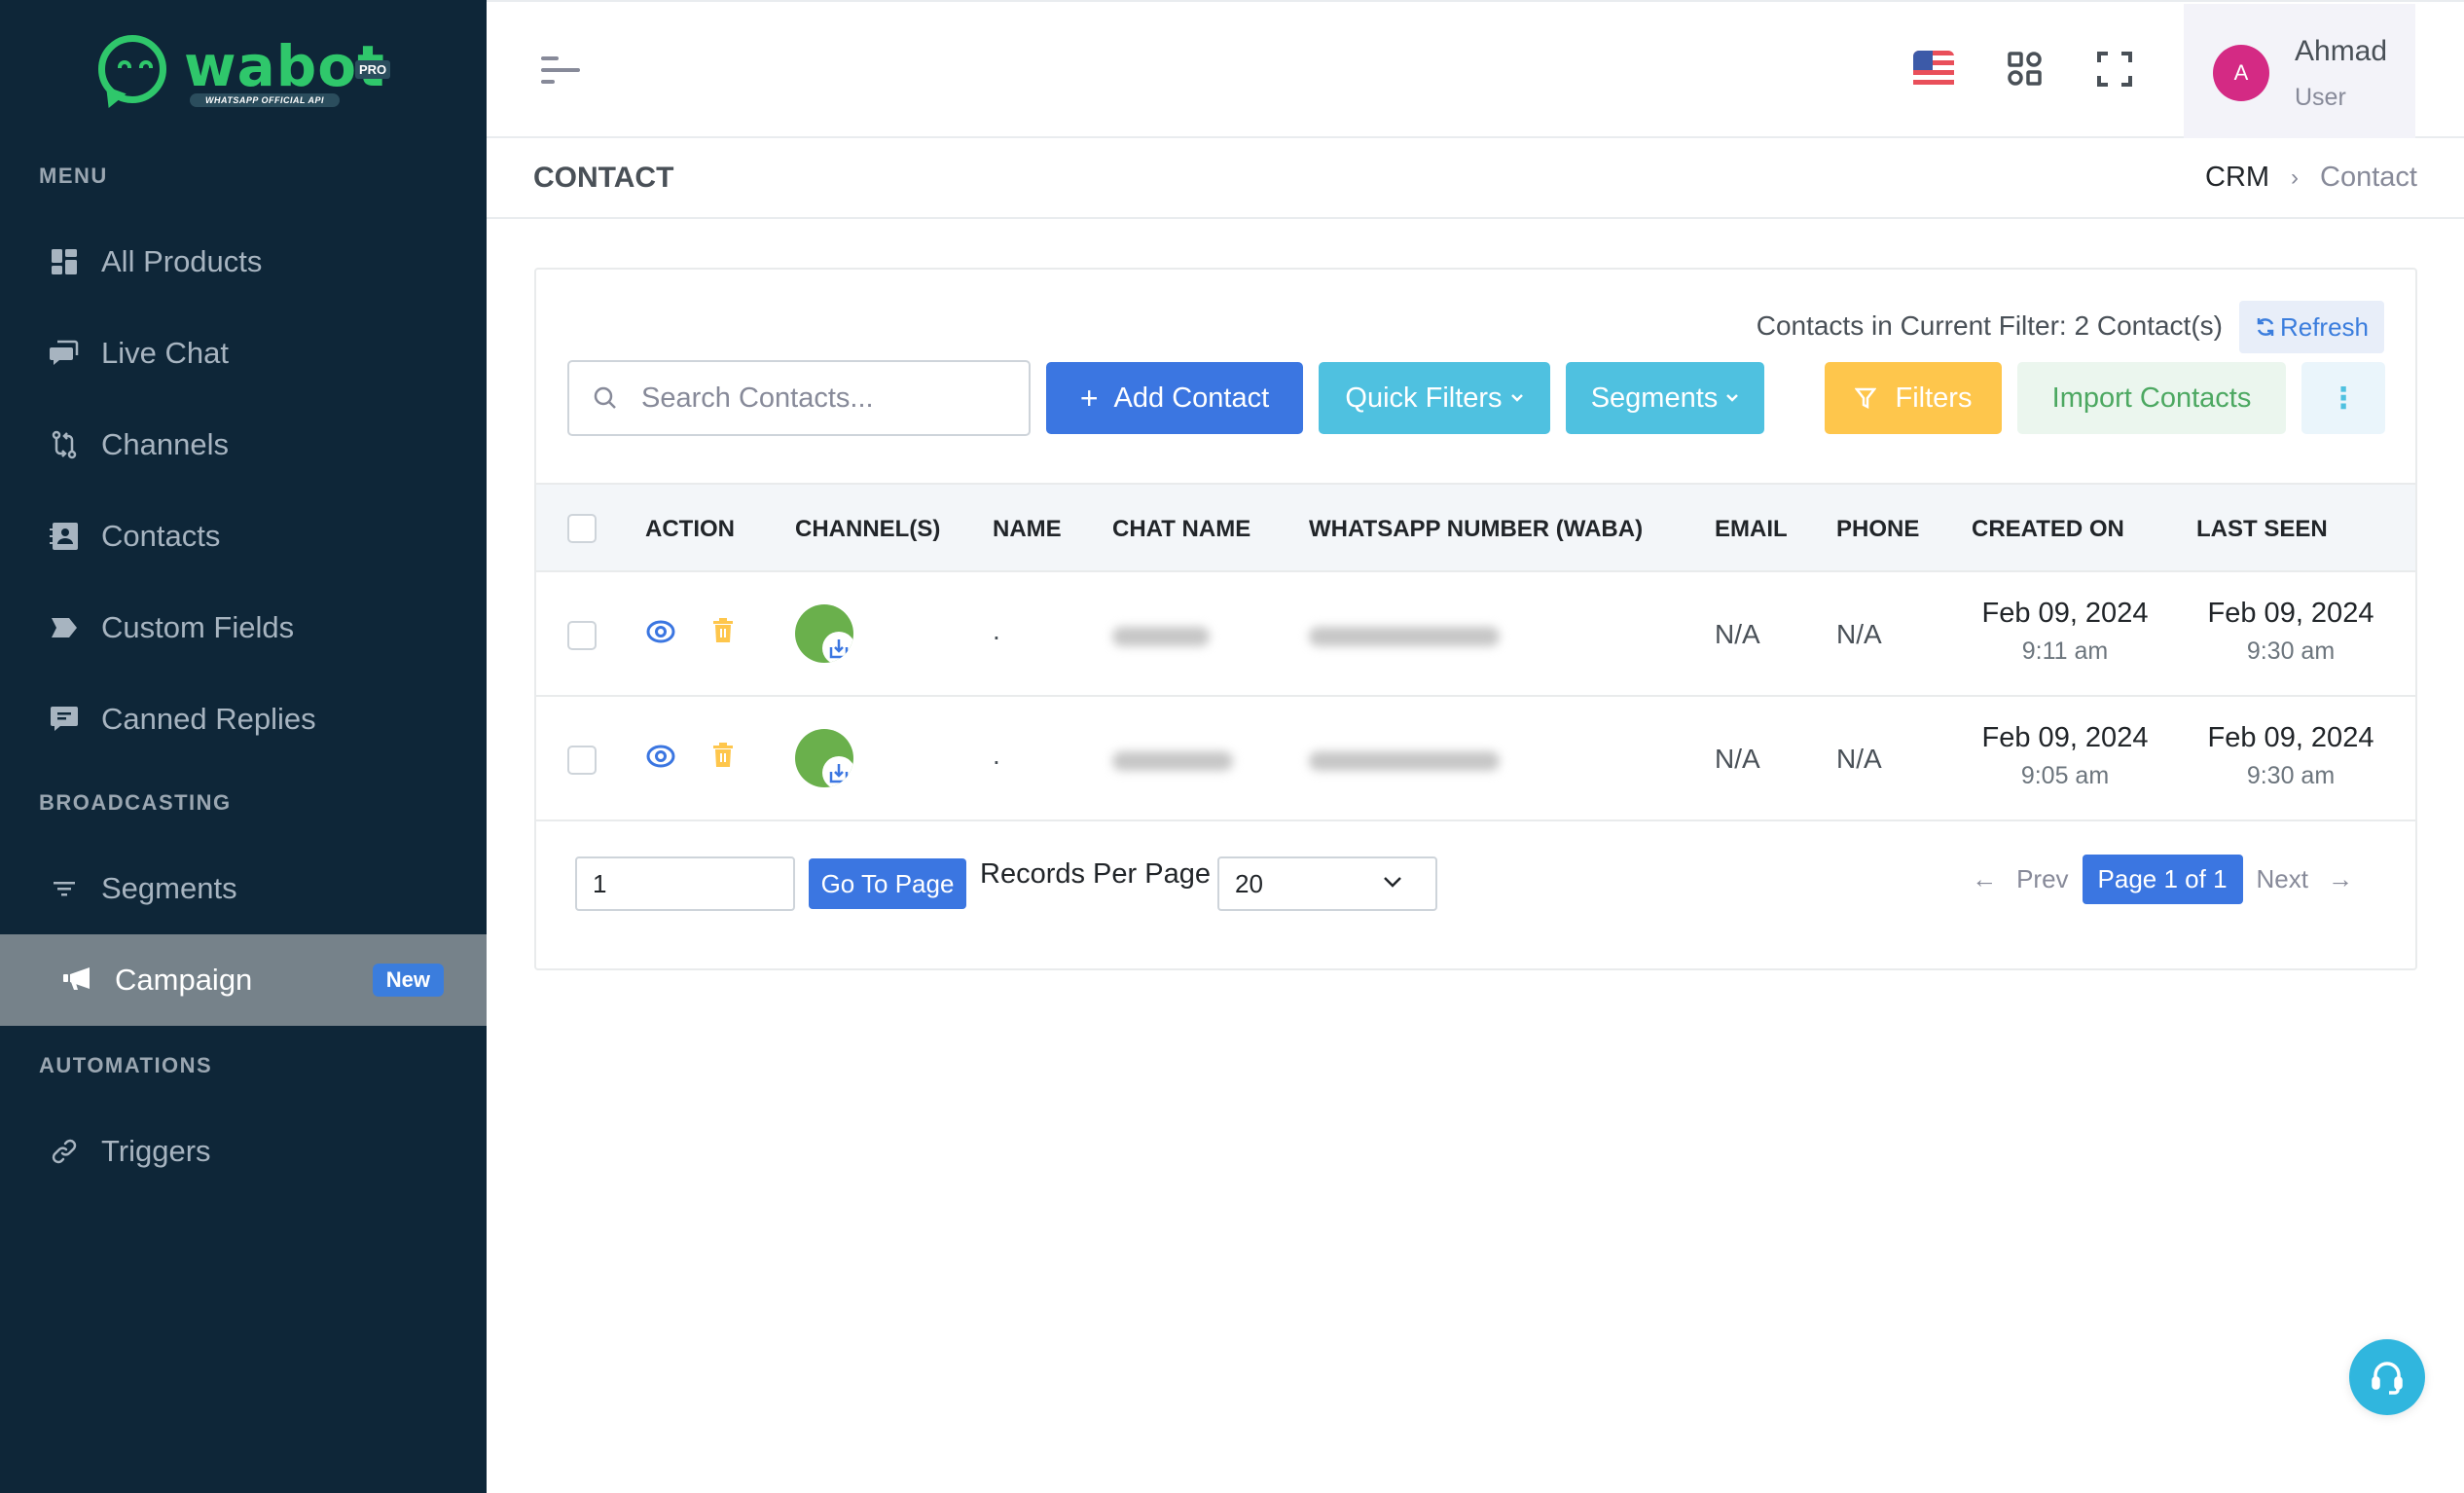  Describe the element at coordinates (243, 353) in the screenshot. I see `sidebar-item-live-chat: Live Chat` at that location.